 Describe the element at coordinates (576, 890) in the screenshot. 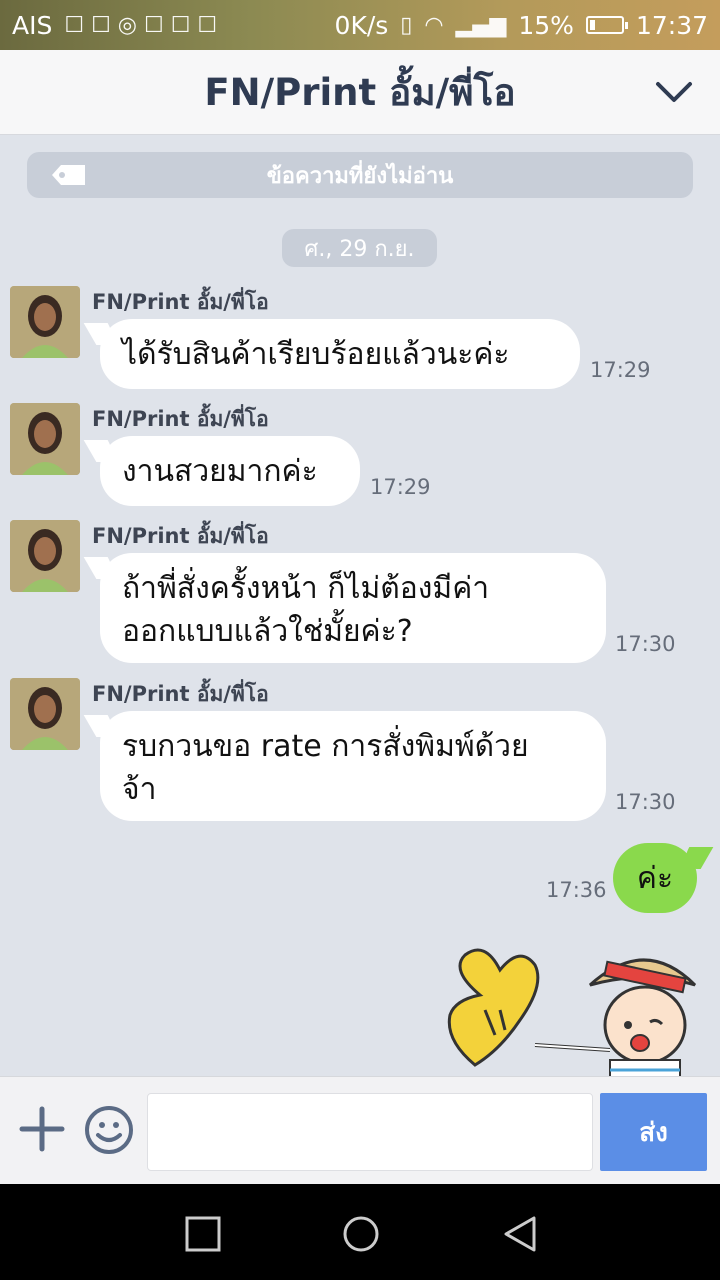

I see `my-message-time: 17:36` at that location.